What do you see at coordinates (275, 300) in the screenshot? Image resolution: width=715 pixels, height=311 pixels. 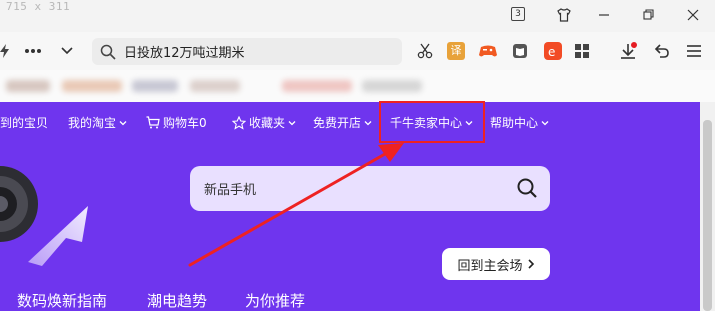 I see `tab-recommend: 为你推荐` at bounding box center [275, 300].